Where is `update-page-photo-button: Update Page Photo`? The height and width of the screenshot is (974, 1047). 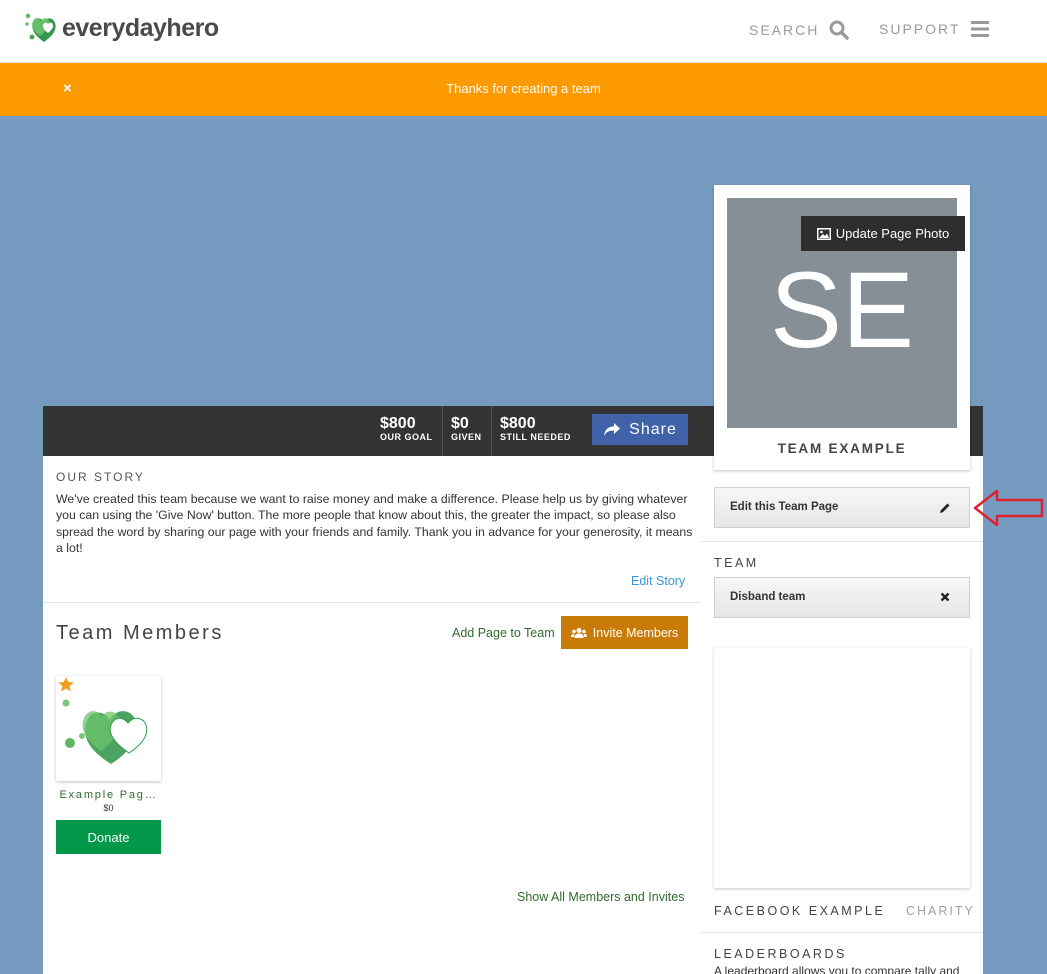 update-page-photo-button: Update Page Photo is located at coordinates (883, 233).